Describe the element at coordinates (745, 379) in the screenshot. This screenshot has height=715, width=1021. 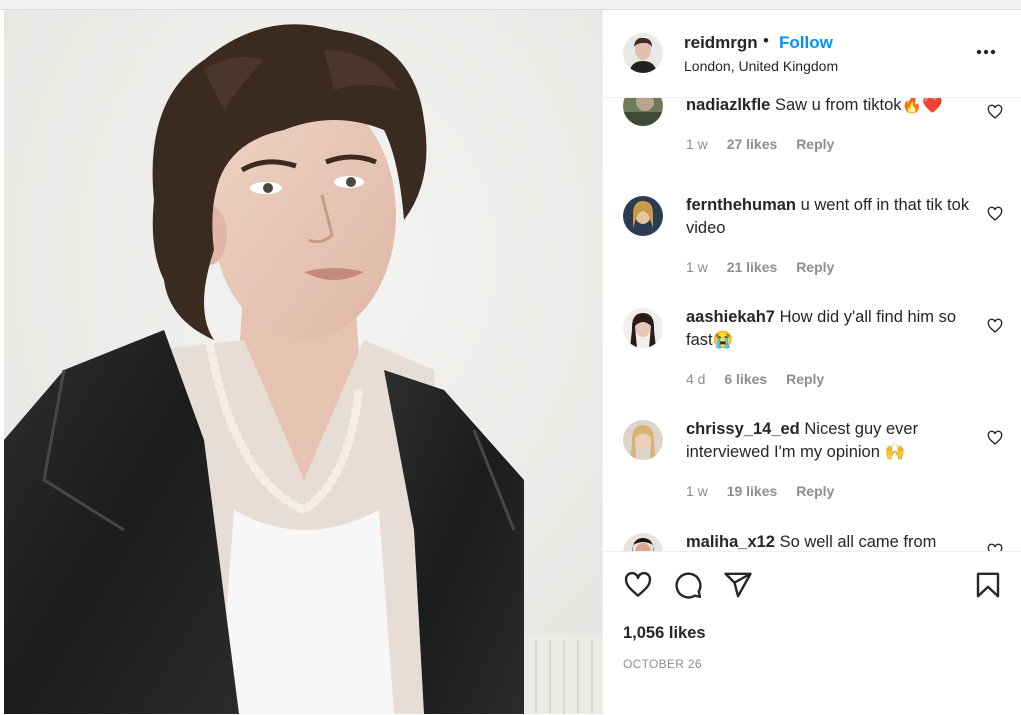
I see `comment-likes: 6 likes` at that location.